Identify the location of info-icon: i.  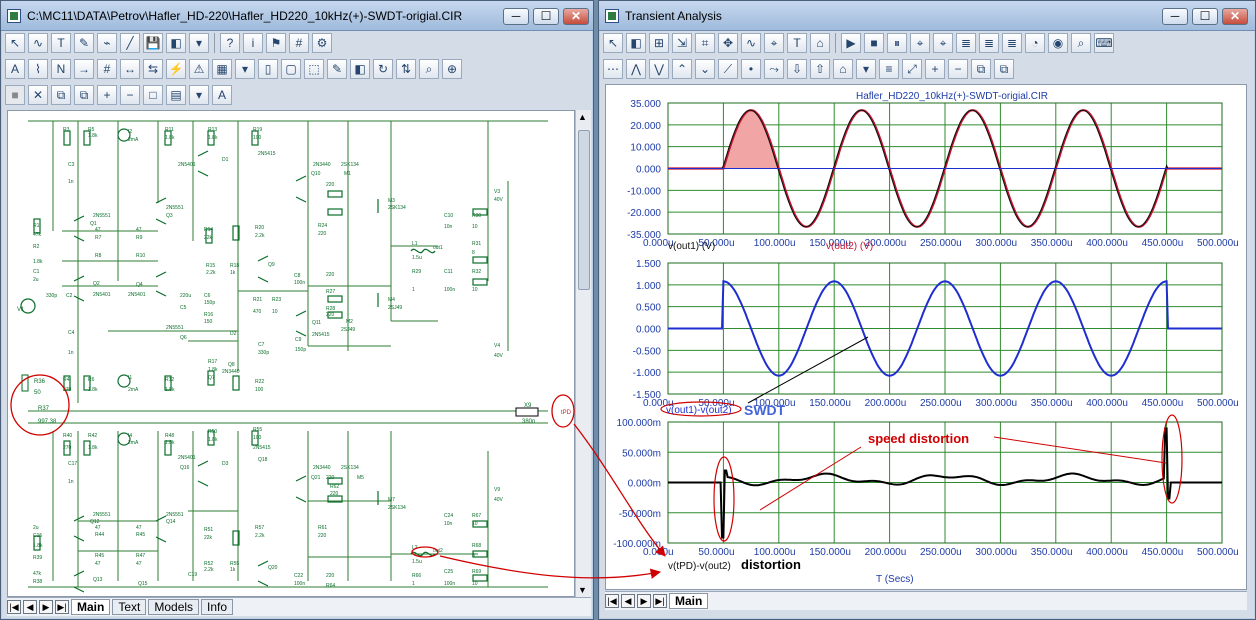
(253, 43).